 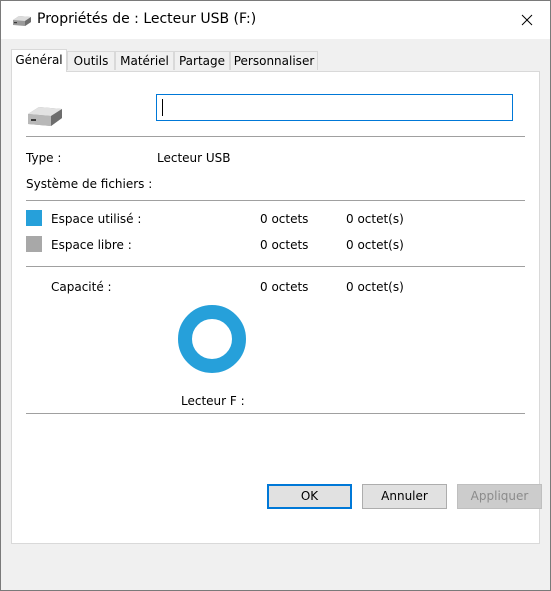 I want to click on capacity-bytes: 0 octets, so click(x=284, y=287).